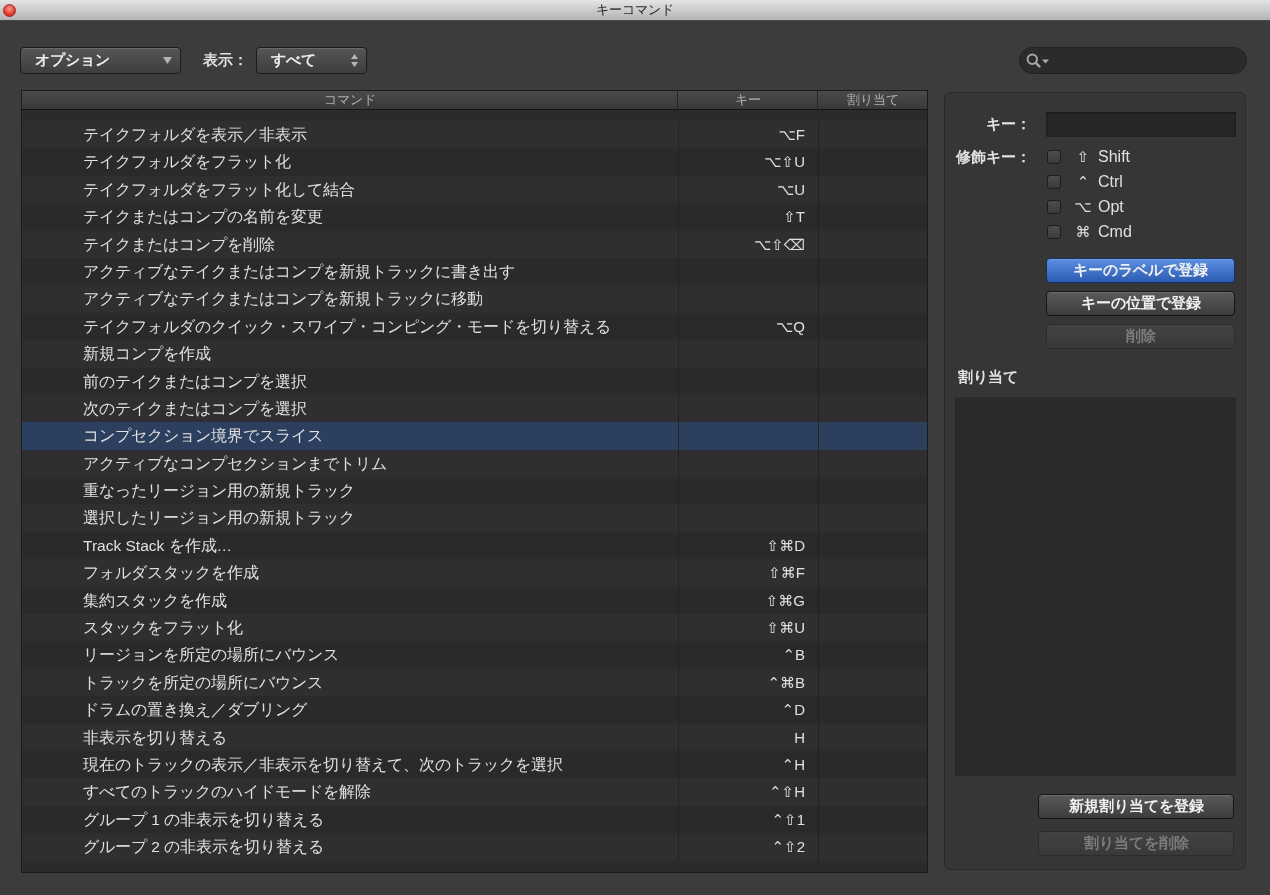  Describe the element at coordinates (225, 60) in the screenshot. I see `view-label: 表示：` at that location.